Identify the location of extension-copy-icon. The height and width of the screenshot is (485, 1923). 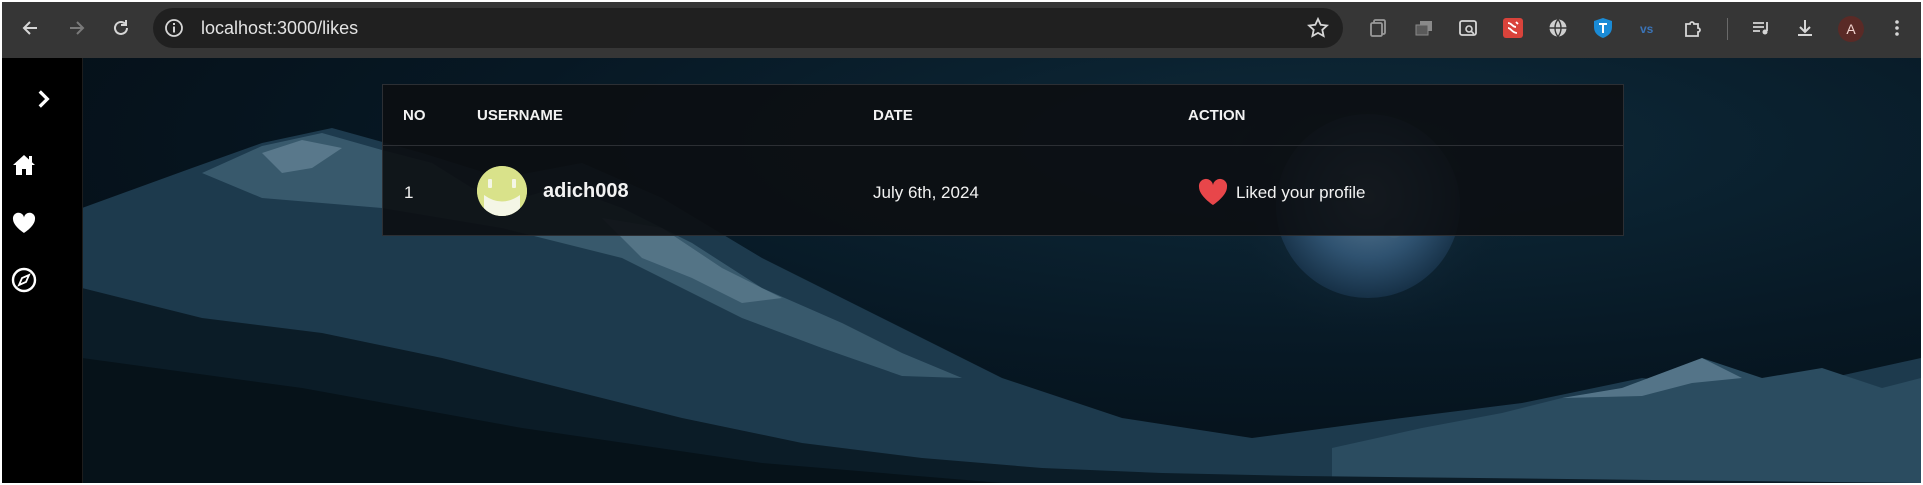
(1379, 28).